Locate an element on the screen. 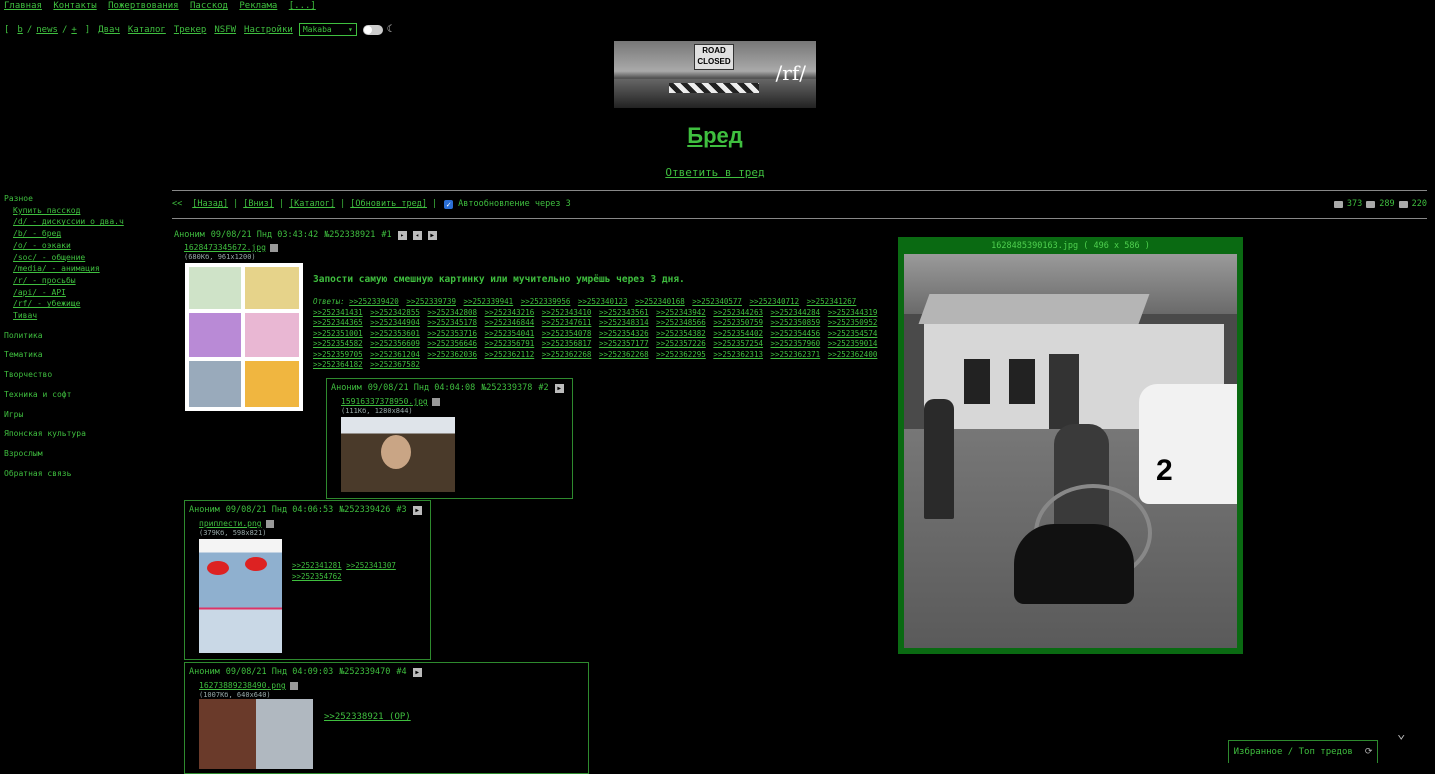  answer-link: >>252354078 is located at coordinates (567, 333).